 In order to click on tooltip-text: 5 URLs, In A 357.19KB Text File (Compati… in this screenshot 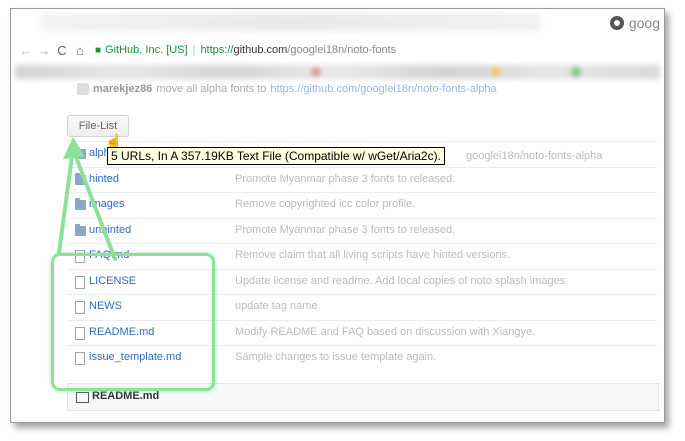, I will do `click(276, 156)`.